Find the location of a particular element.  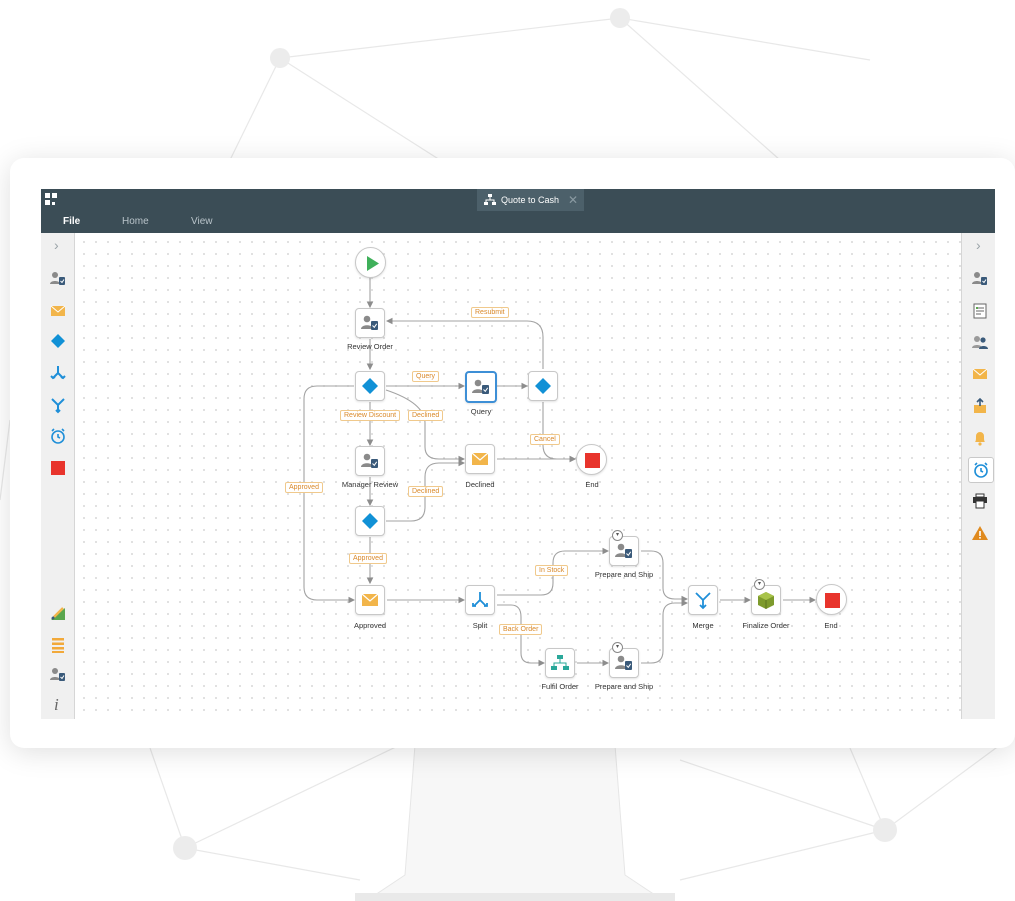

edge-label-cancel: Cancel is located at coordinates (545, 439).